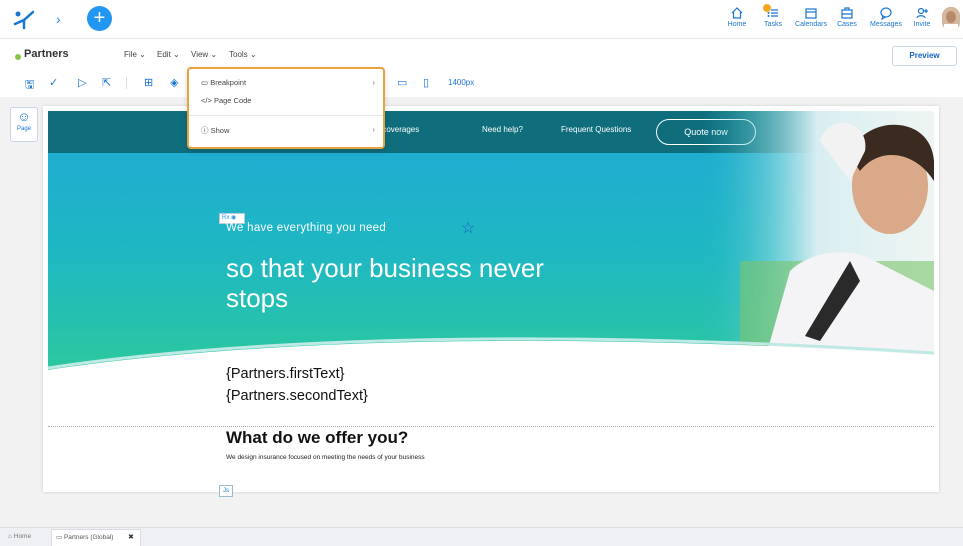 Image resolution: width=963 pixels, height=546 pixels. I want to click on nav-home: Home, so click(737, 17).